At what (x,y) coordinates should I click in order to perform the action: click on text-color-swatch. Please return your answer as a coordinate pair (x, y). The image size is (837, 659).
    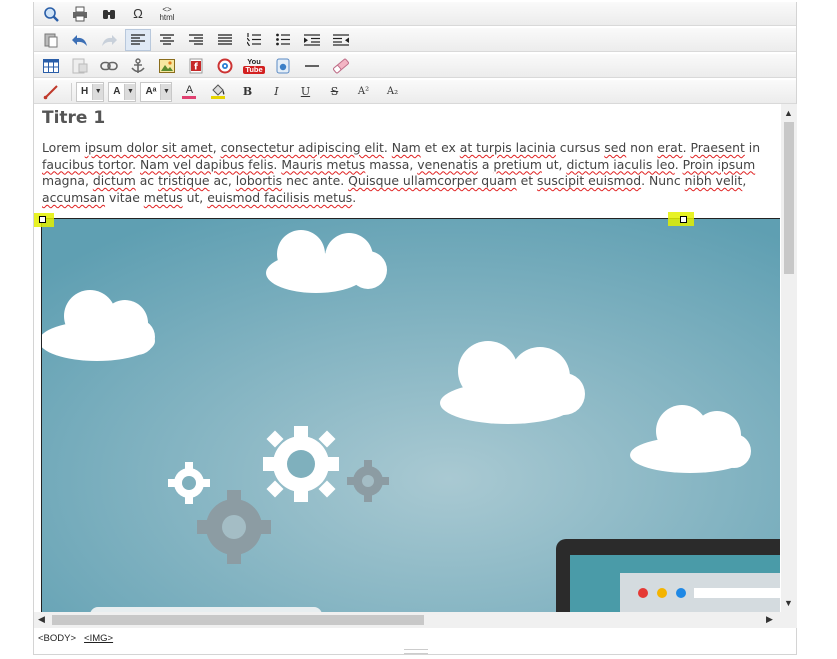
    Looking at the image, I should click on (189, 97).